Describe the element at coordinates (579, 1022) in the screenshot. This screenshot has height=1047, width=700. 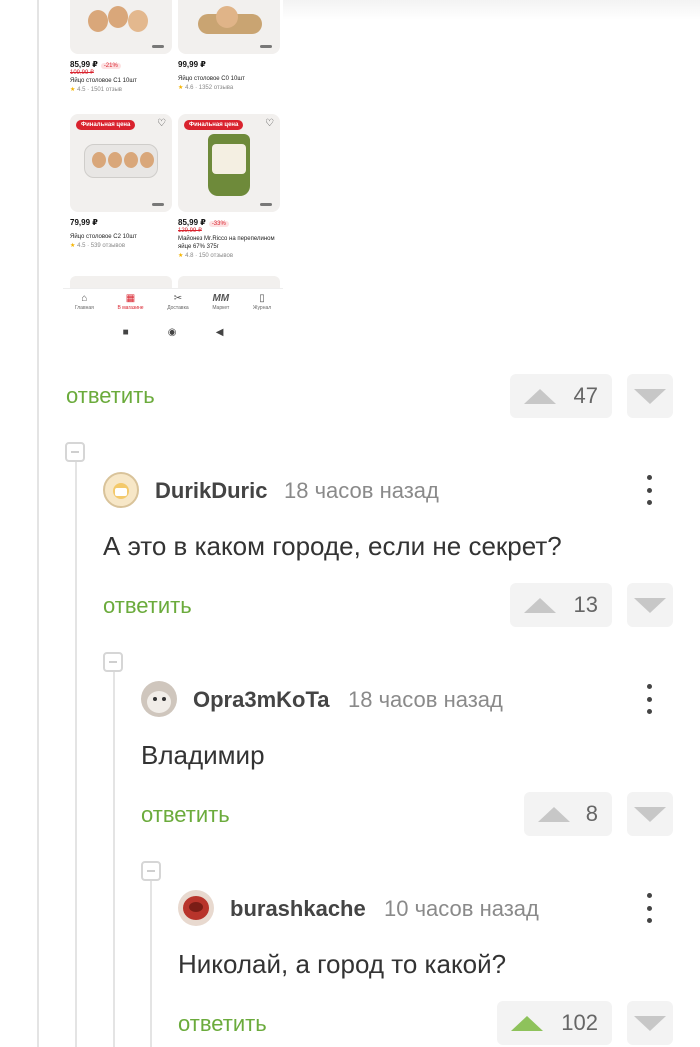
I see `vote-count: 102` at that location.